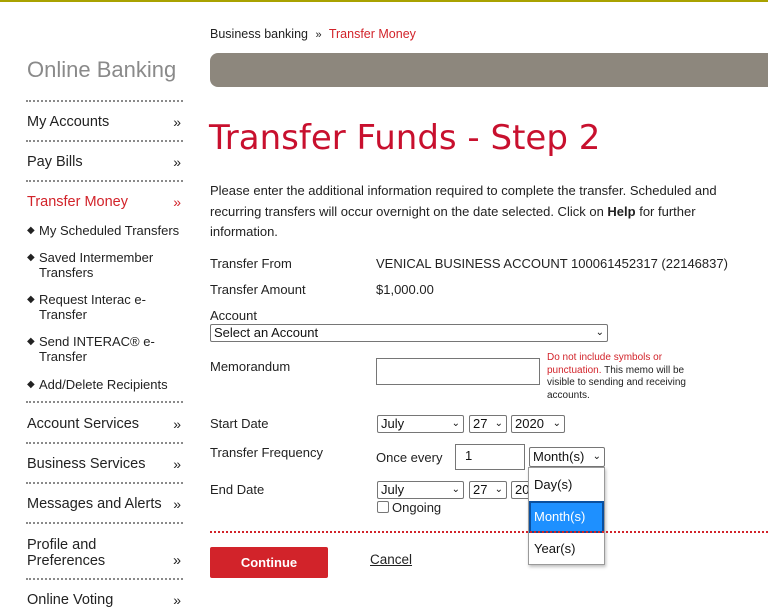  Describe the element at coordinates (409, 457) in the screenshot. I see `once-every-label: Once every` at that location.